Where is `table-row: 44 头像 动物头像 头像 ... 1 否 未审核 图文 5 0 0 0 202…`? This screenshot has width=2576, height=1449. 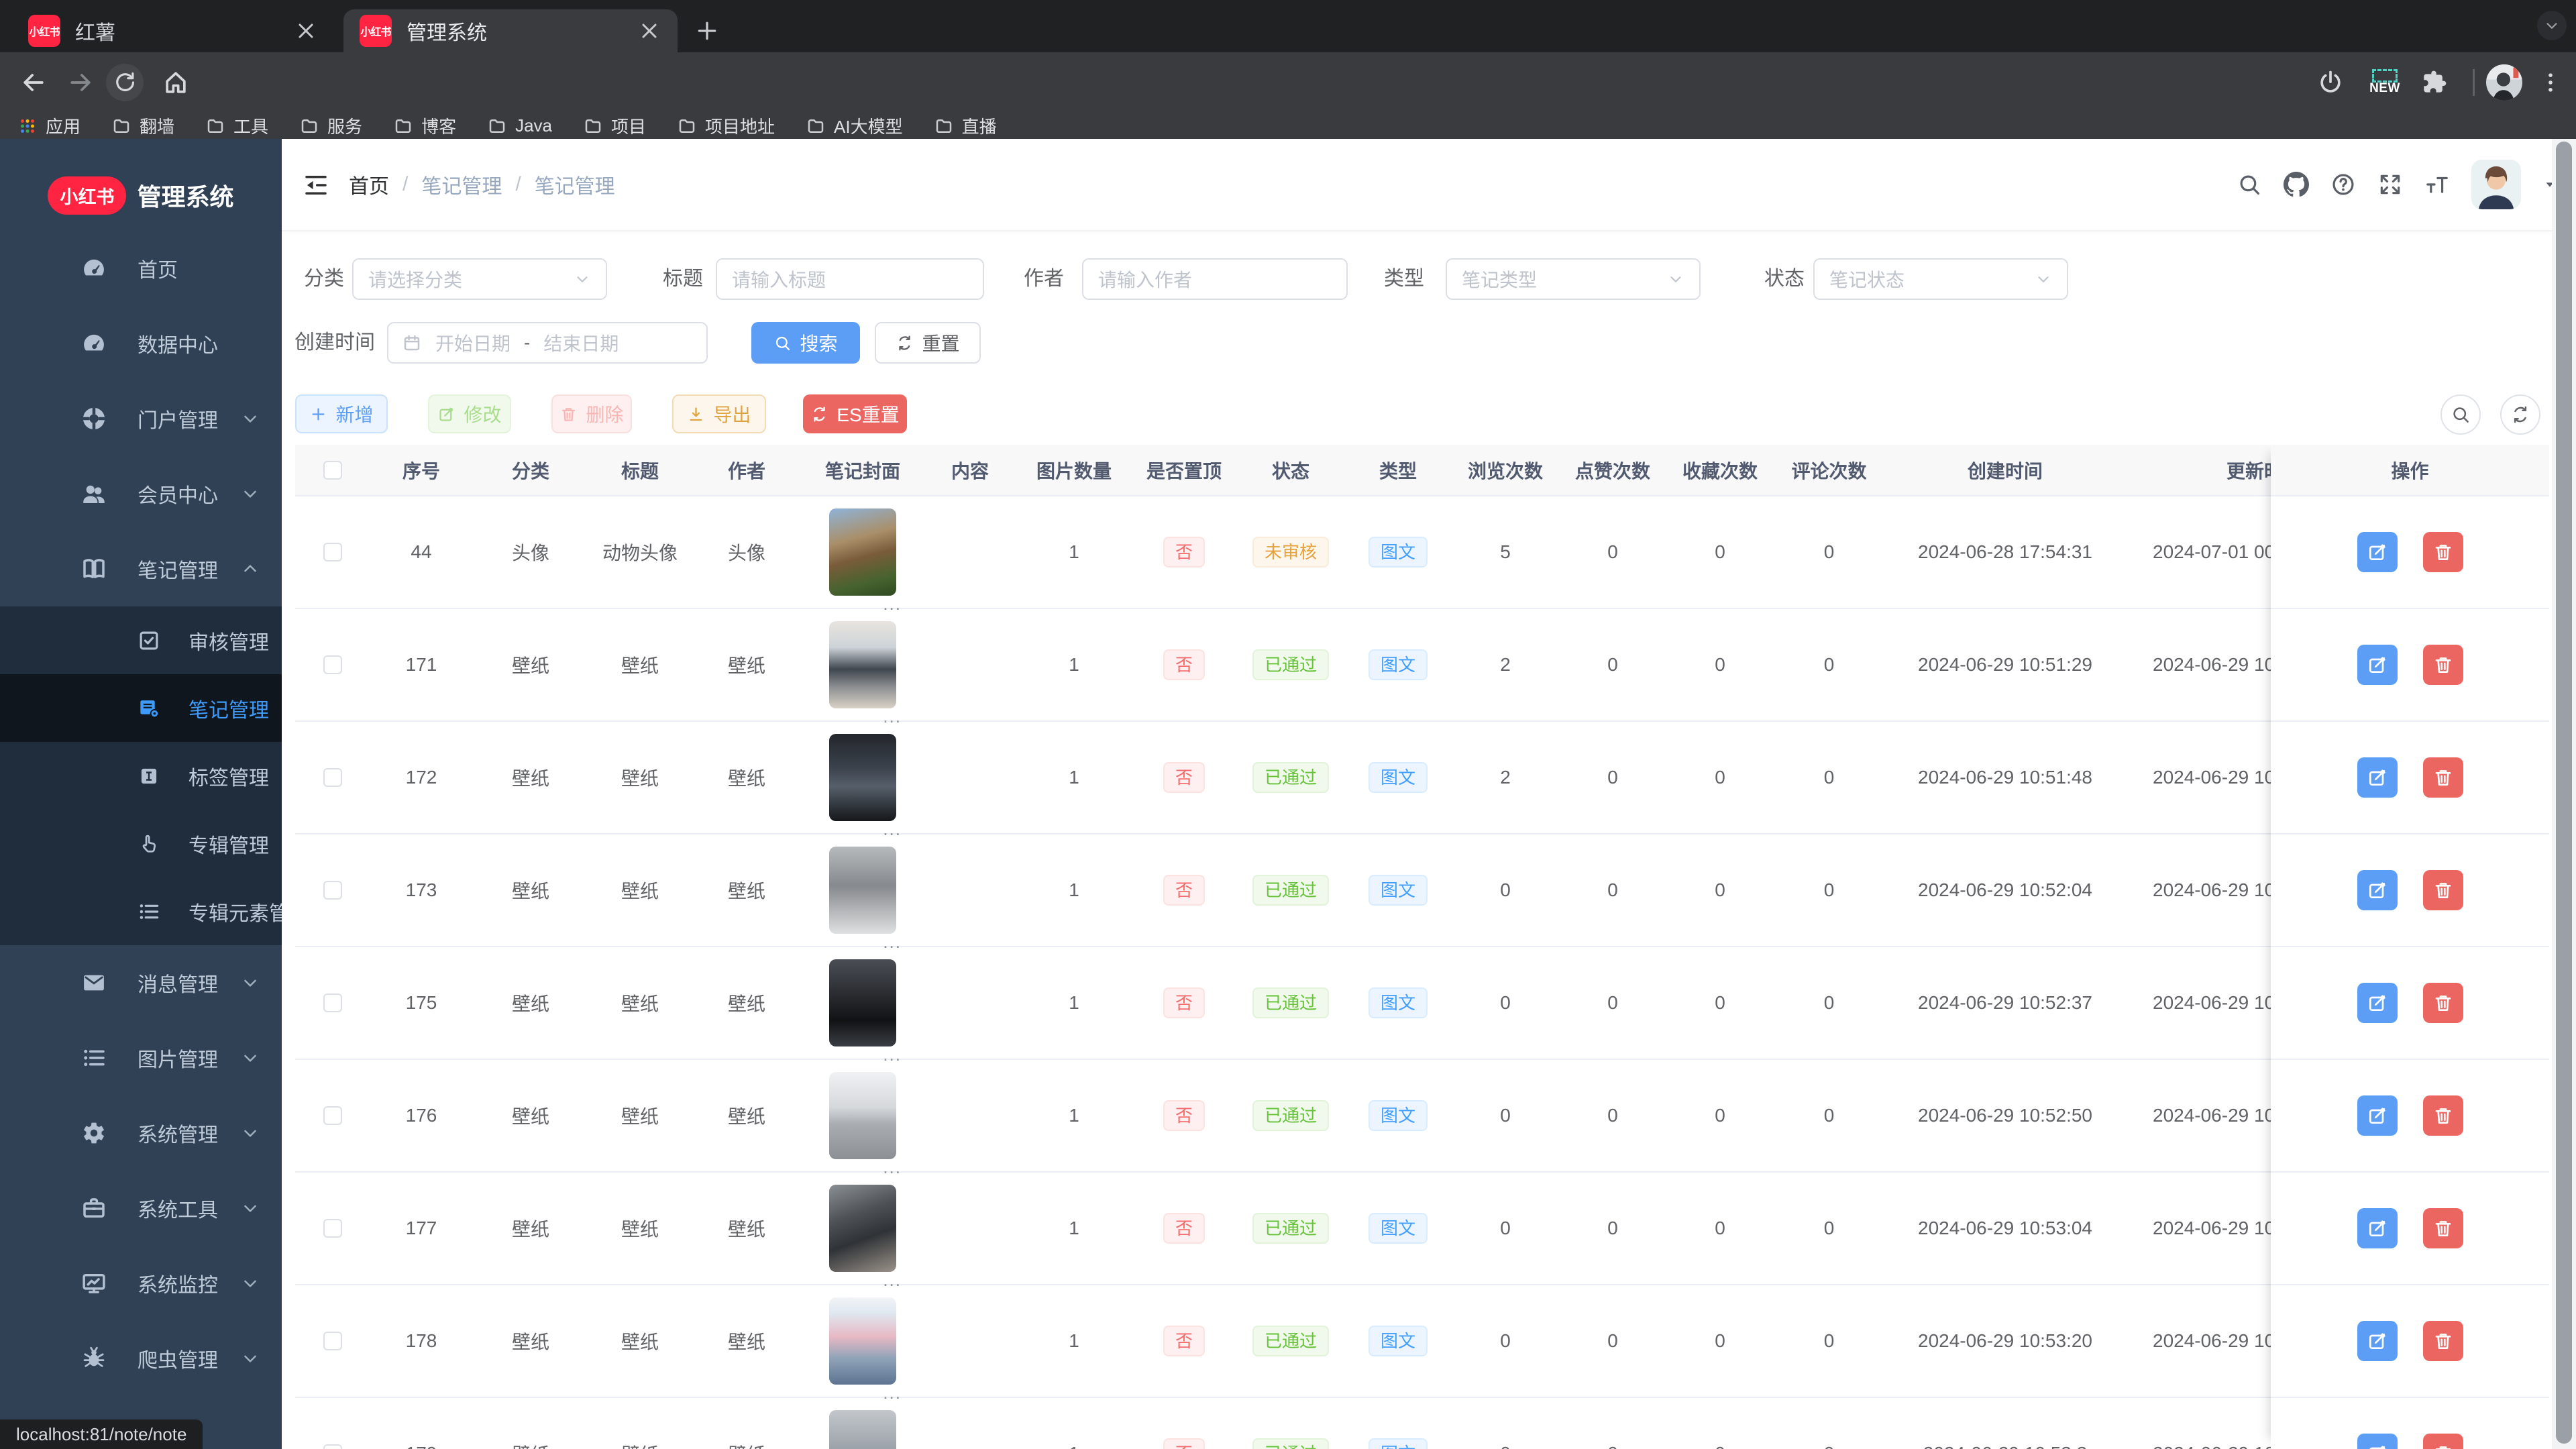 table-row: 44 头像 动物头像 头像 ... 1 否 未审核 图文 5 0 0 0 202… is located at coordinates (1422, 555).